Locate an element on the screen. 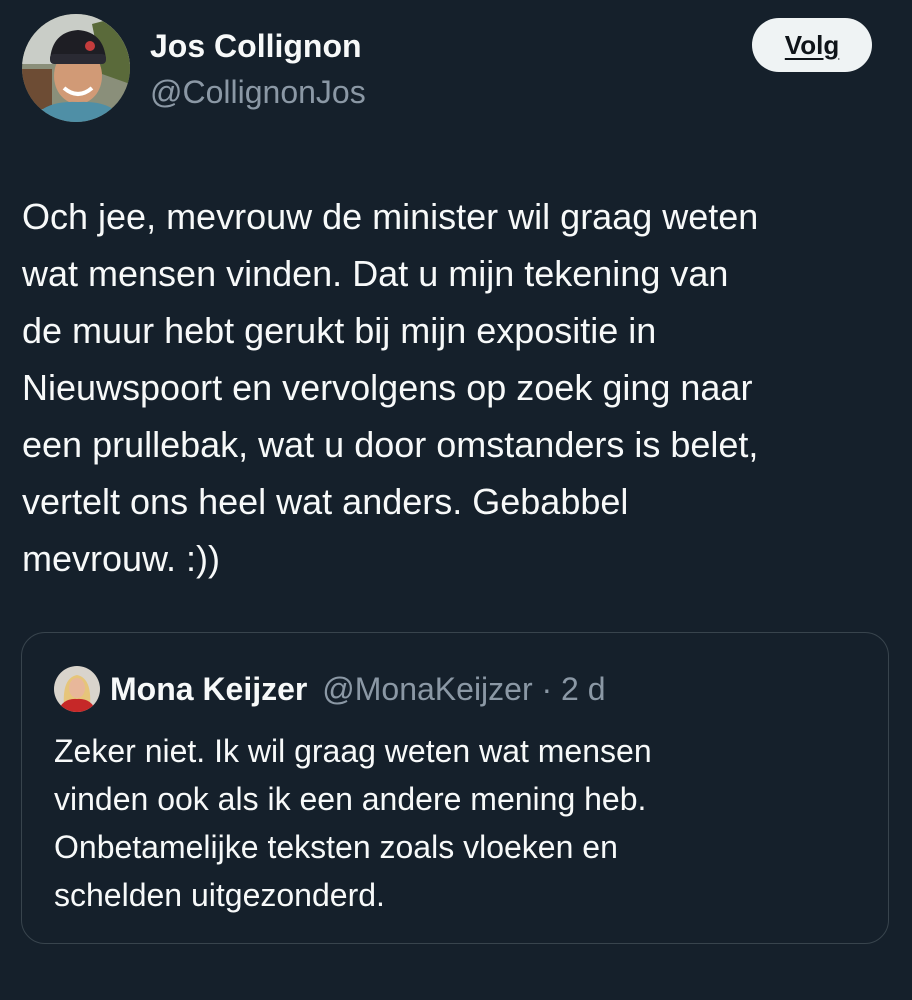 This screenshot has height=1000, width=912. quoted-tweet-header: Mona Keijzer @MonaKeijzer · 2 d is located at coordinates (358, 689).